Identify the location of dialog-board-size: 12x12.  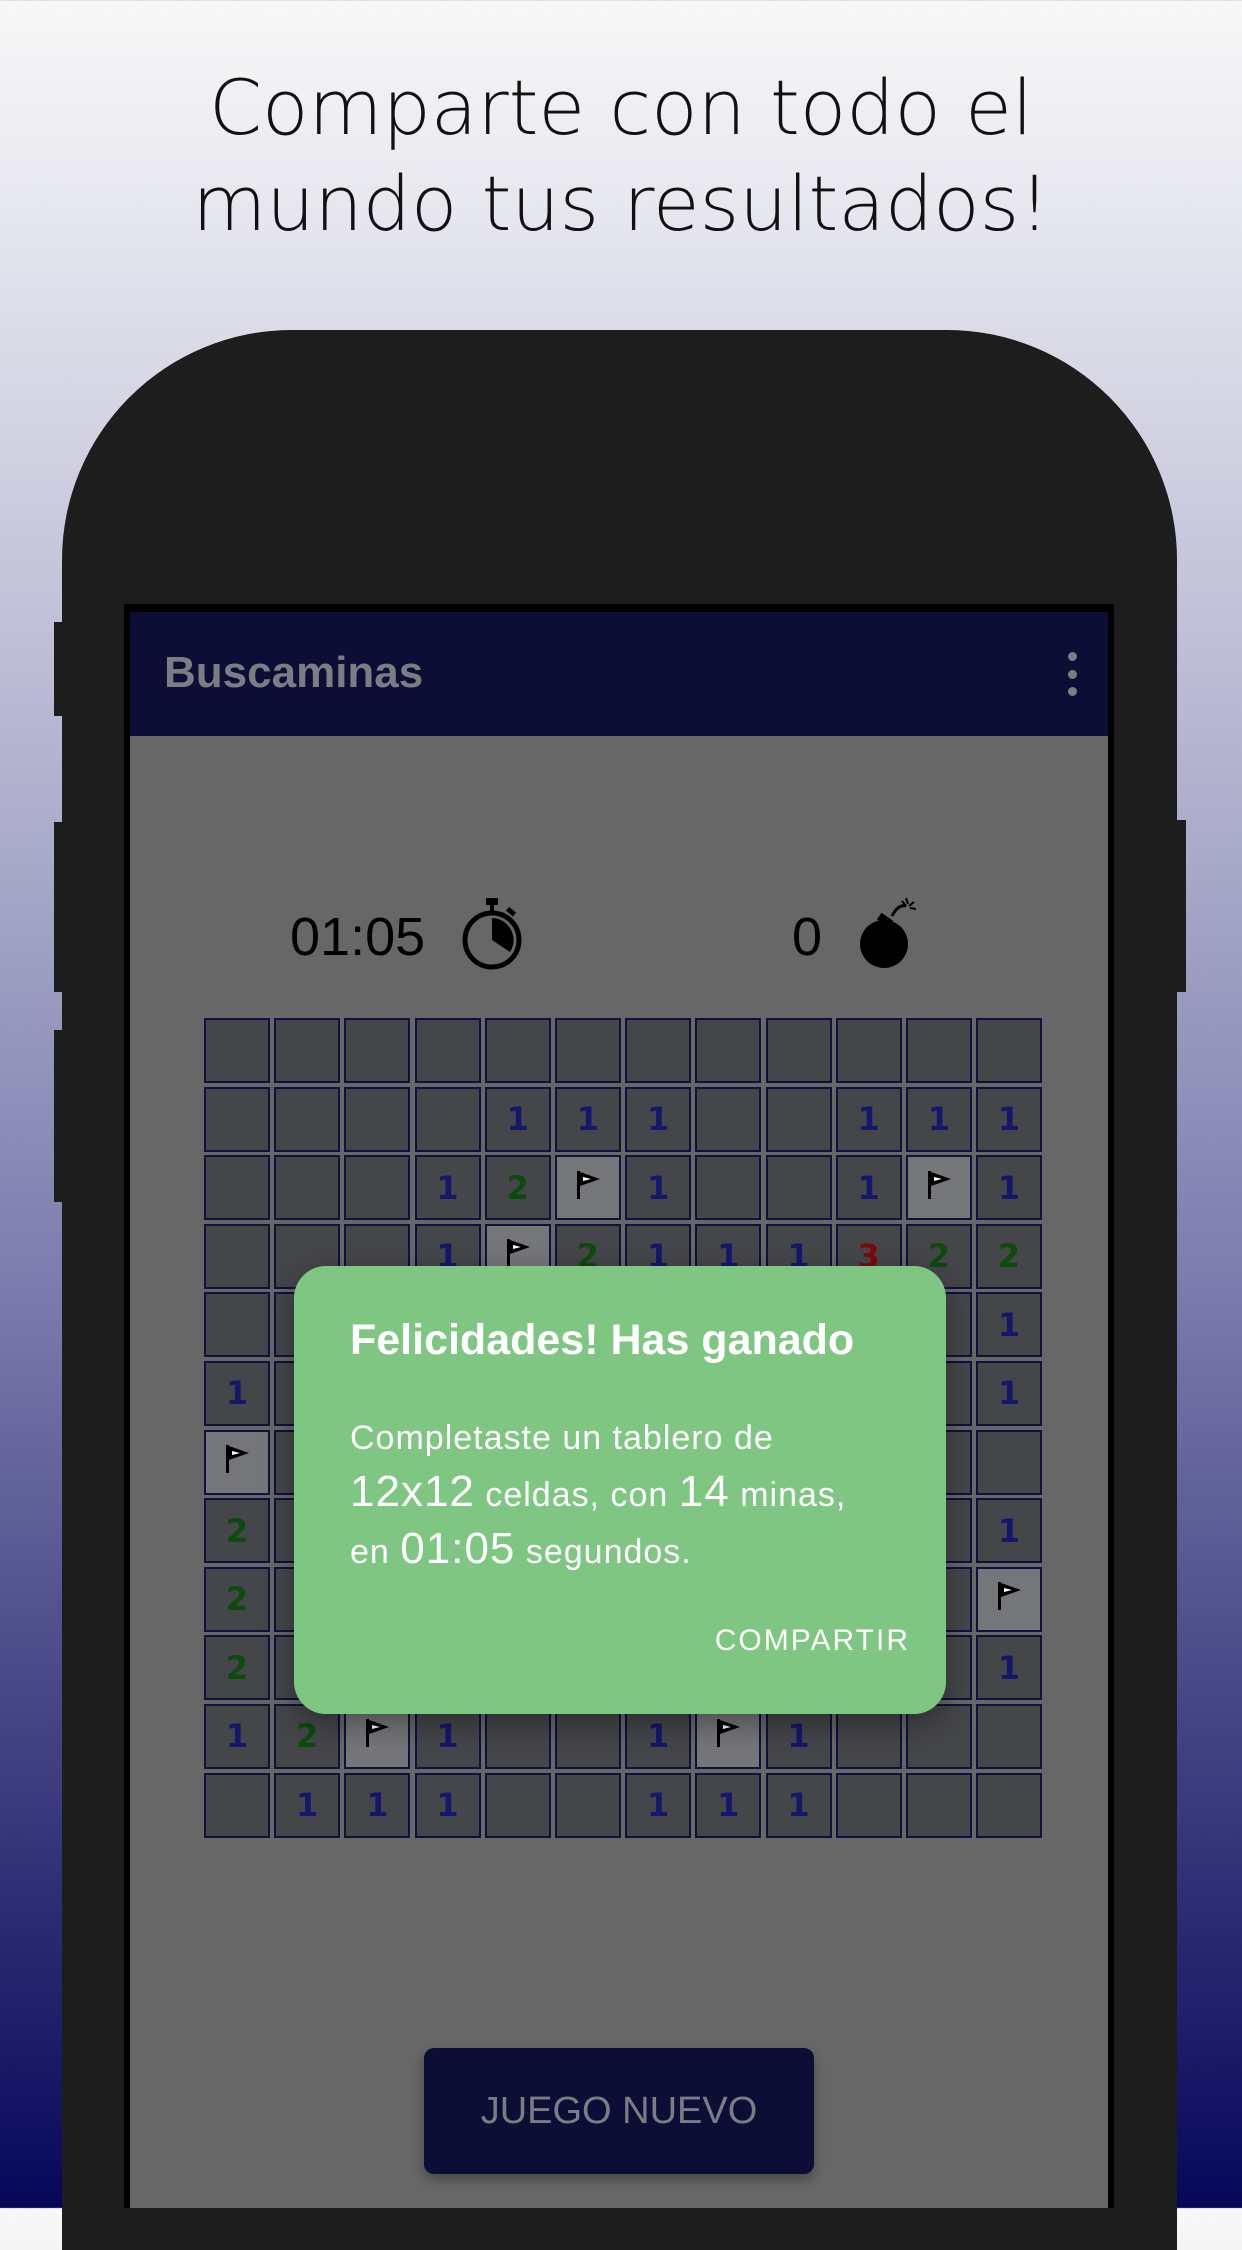
(412, 1491).